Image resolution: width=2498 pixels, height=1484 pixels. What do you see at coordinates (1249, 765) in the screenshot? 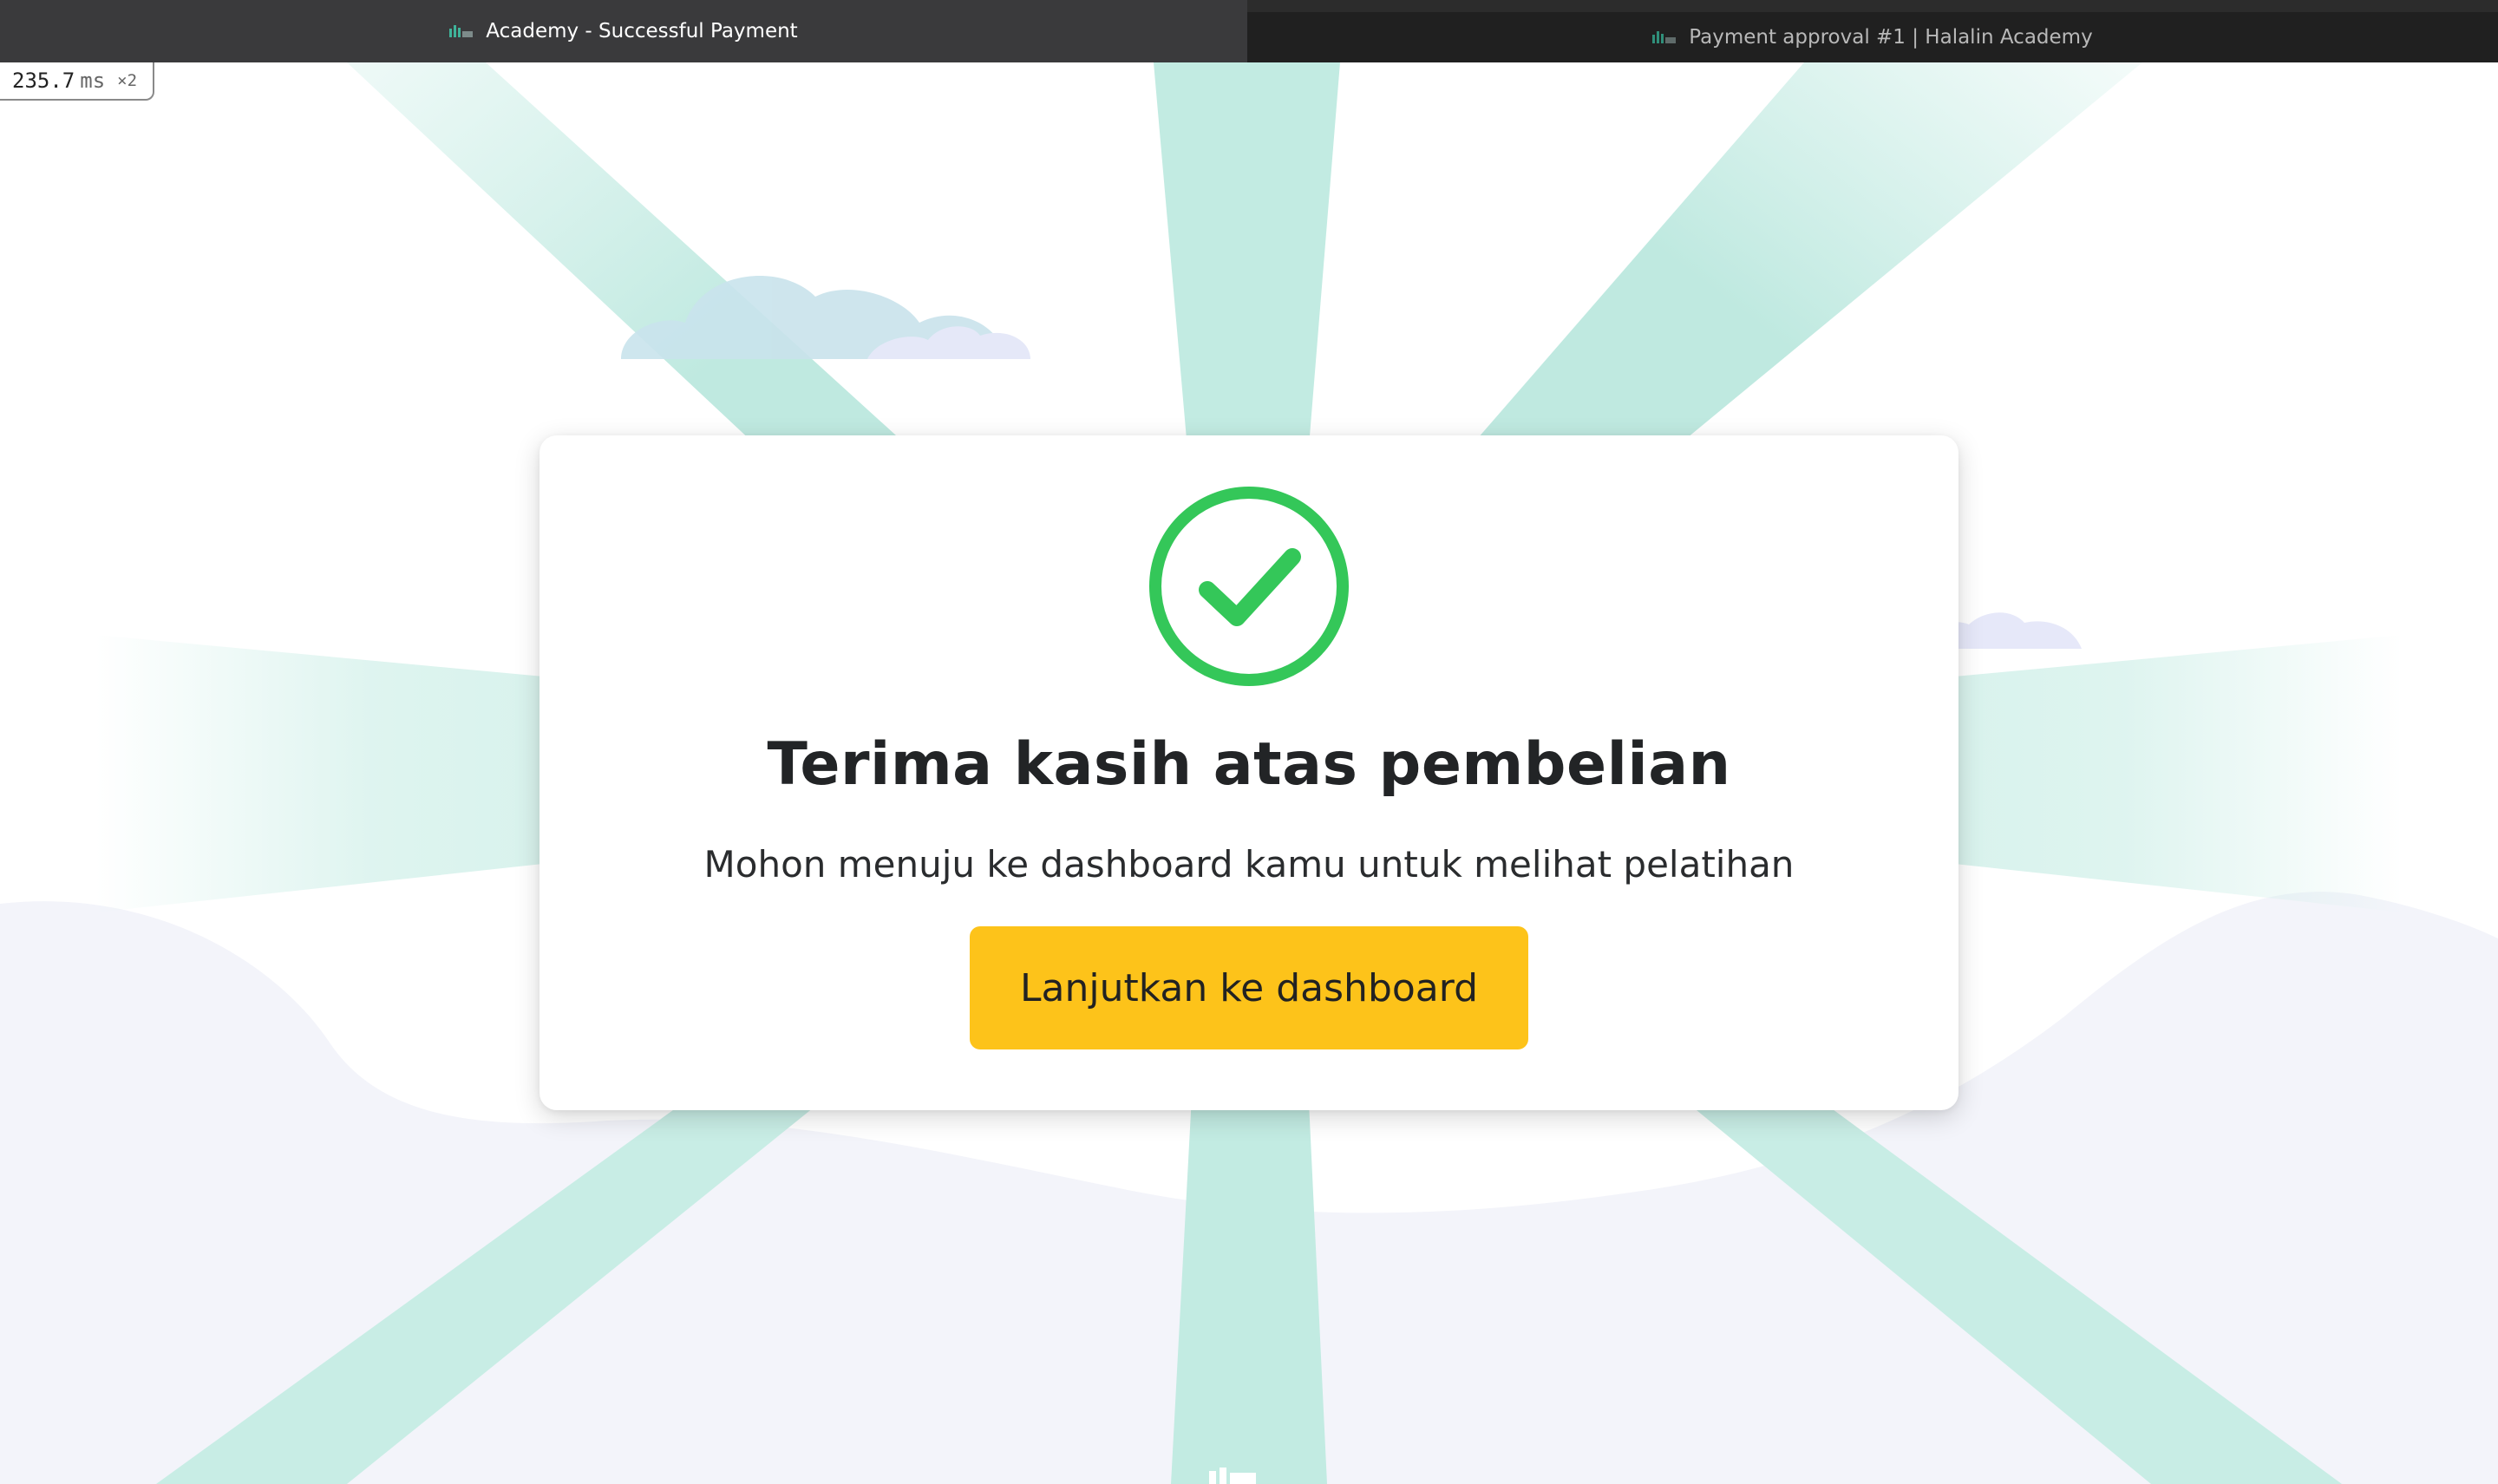
I see `success-title: Terima kasih atas pembelian` at bounding box center [1249, 765].